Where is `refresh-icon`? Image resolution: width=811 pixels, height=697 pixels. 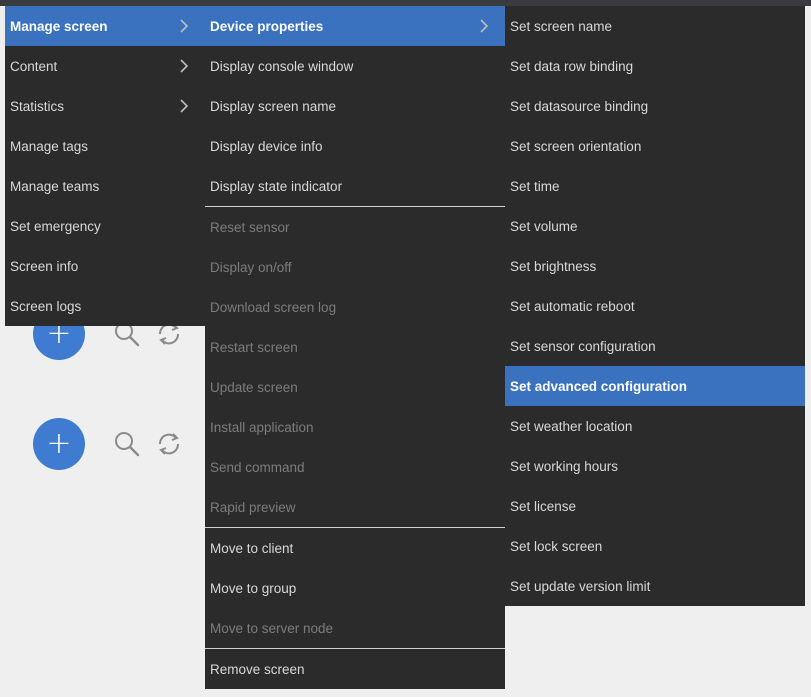
refresh-icon is located at coordinates (169, 444).